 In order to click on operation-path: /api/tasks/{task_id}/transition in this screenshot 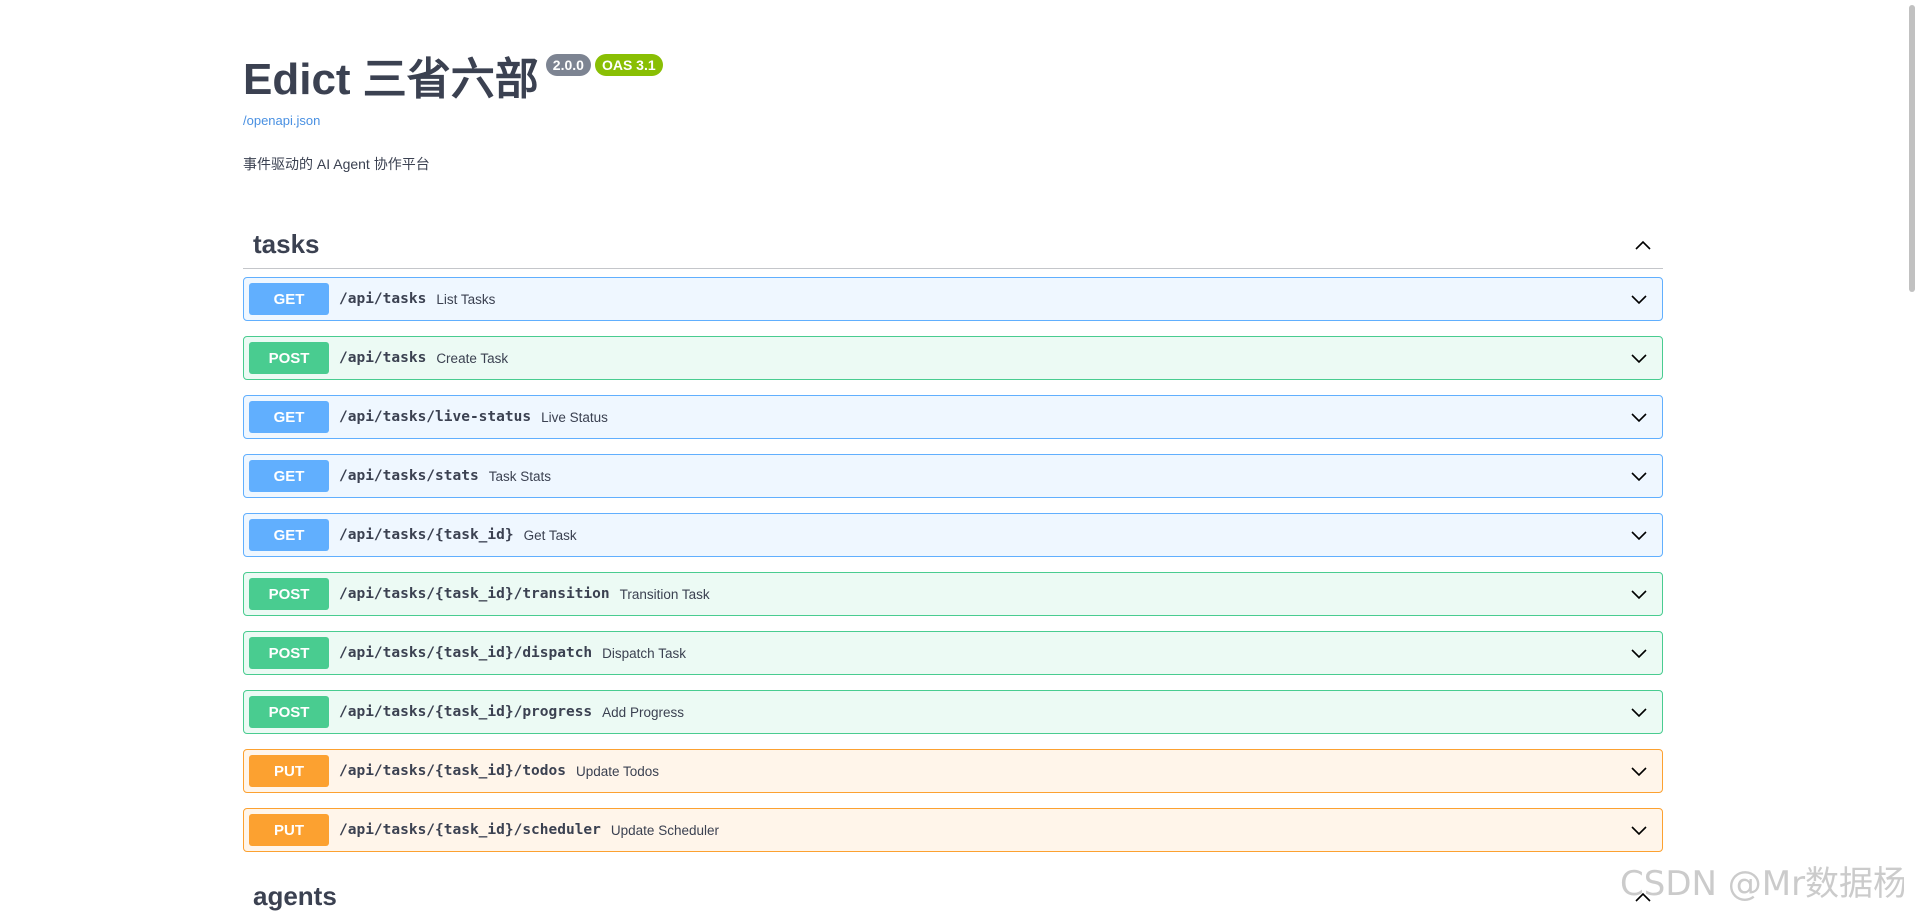, I will do `click(474, 594)`.